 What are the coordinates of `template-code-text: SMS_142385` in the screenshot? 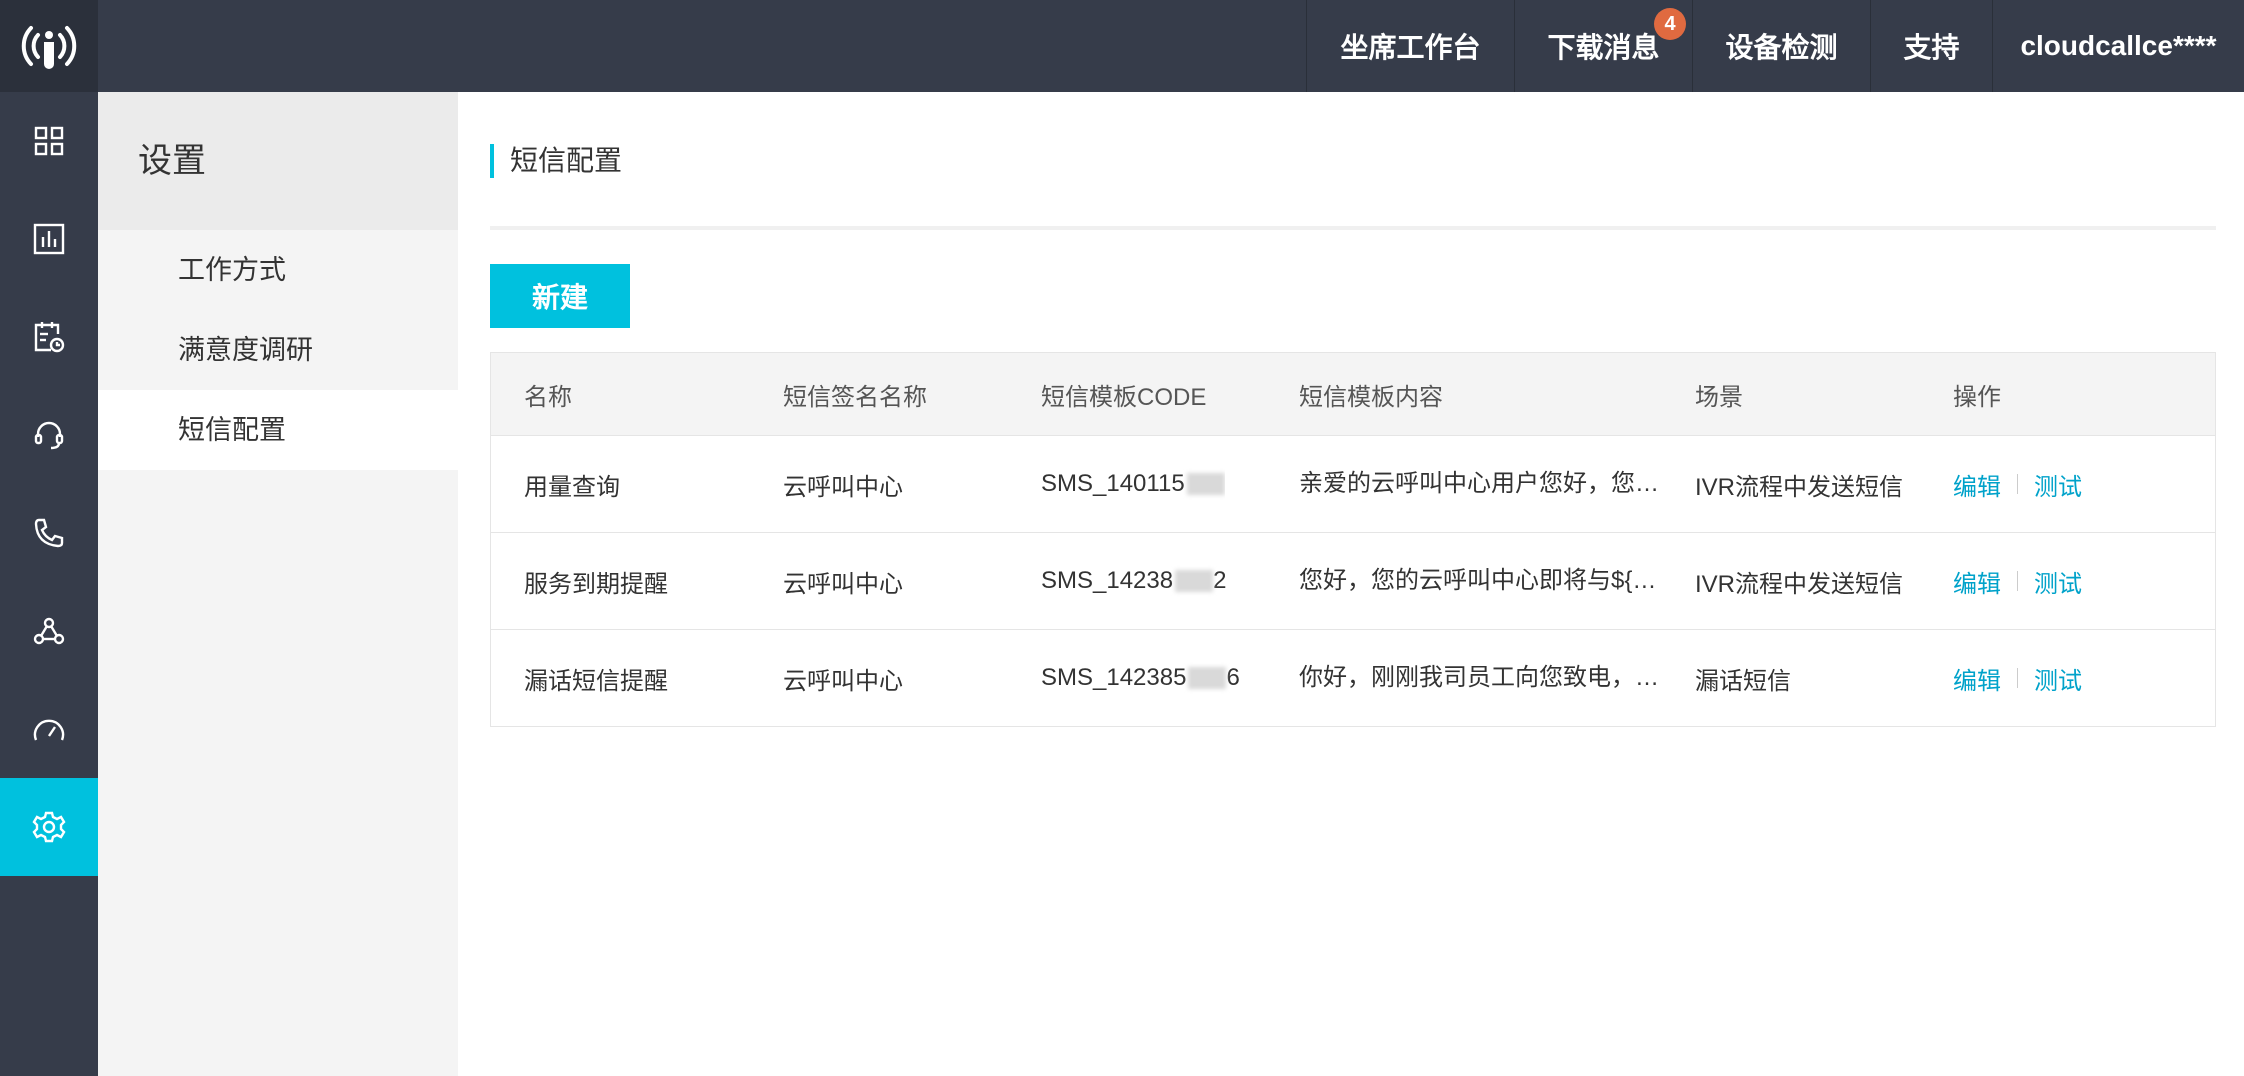 It's located at (1114, 677).